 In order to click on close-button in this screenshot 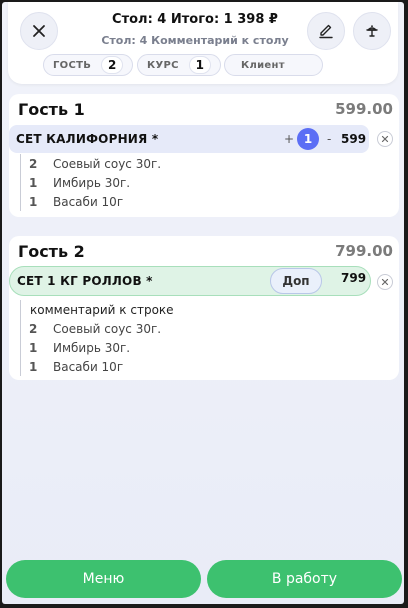, I will do `click(39, 31)`.